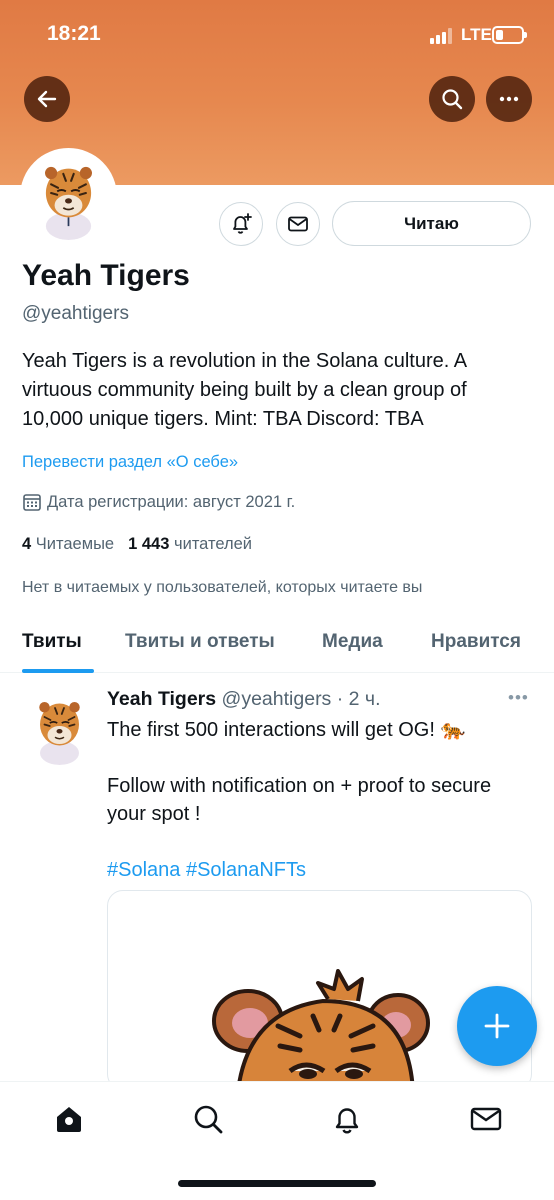 The width and height of the screenshot is (554, 1200). Describe the element at coordinates (364, 699) in the screenshot. I see `tweet-time: 2 ч.` at that location.